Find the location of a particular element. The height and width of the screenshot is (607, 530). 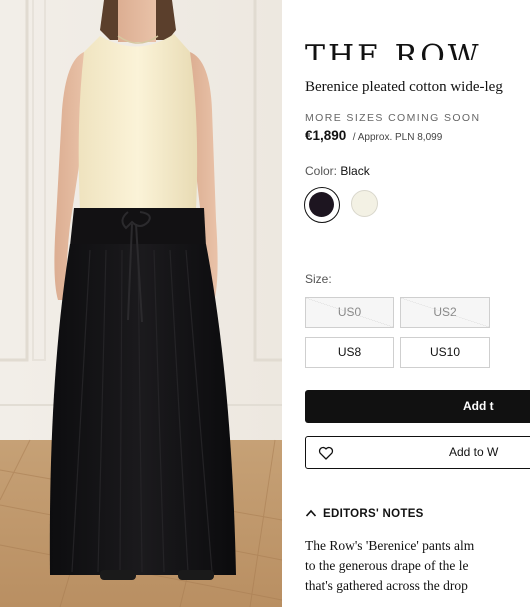

editors-notes-toggle: EDITORS' NOTES is located at coordinates (364, 514).